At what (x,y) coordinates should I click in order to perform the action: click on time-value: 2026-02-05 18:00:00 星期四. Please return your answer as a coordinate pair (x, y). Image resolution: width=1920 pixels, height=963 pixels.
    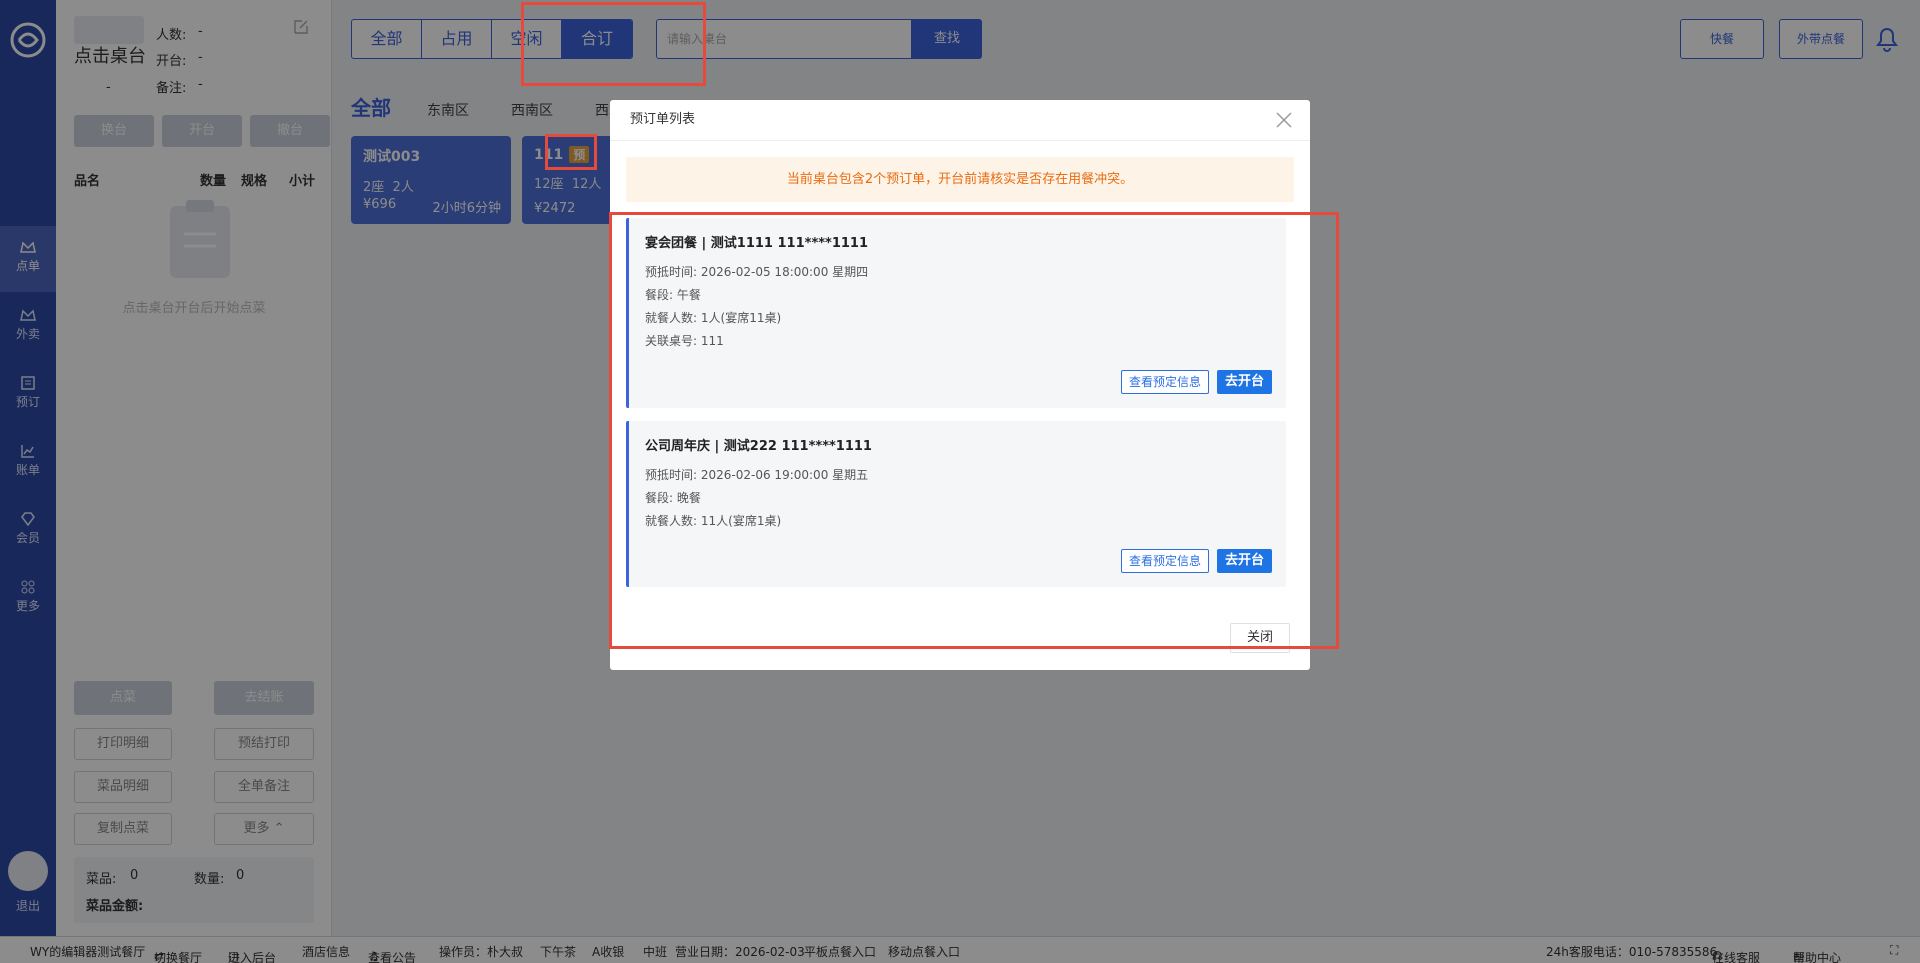
    Looking at the image, I should click on (784, 272).